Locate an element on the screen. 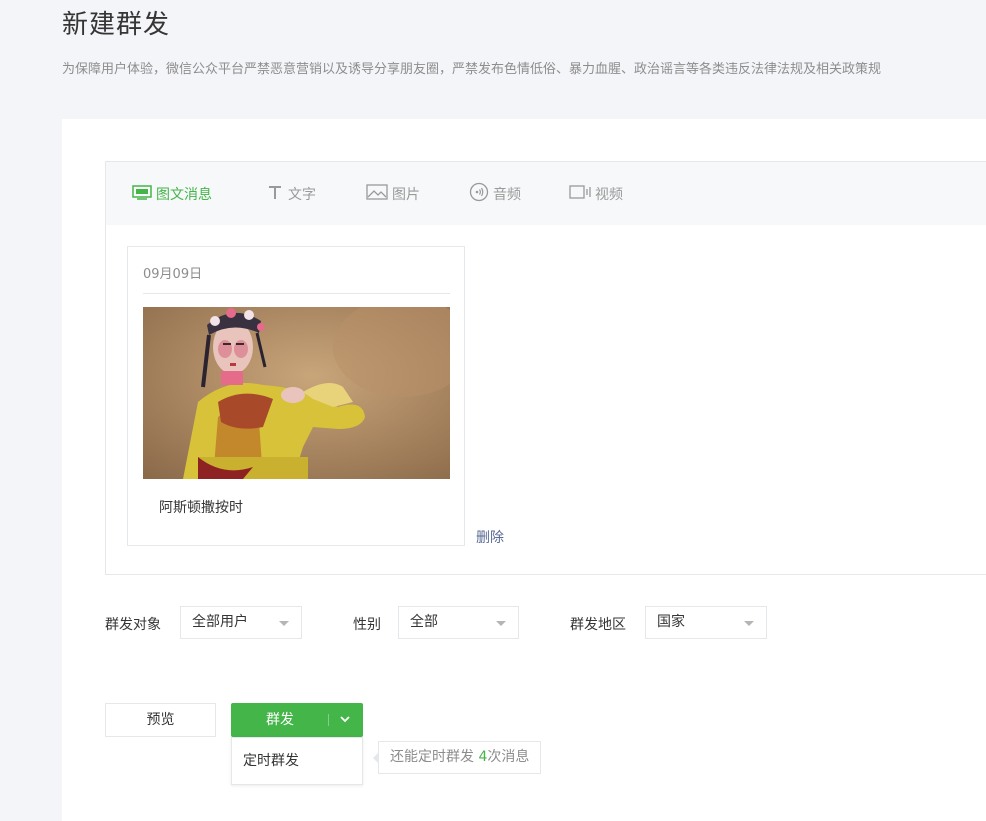 The height and width of the screenshot is (821, 986). tab-video: 视频 is located at coordinates (596, 193).